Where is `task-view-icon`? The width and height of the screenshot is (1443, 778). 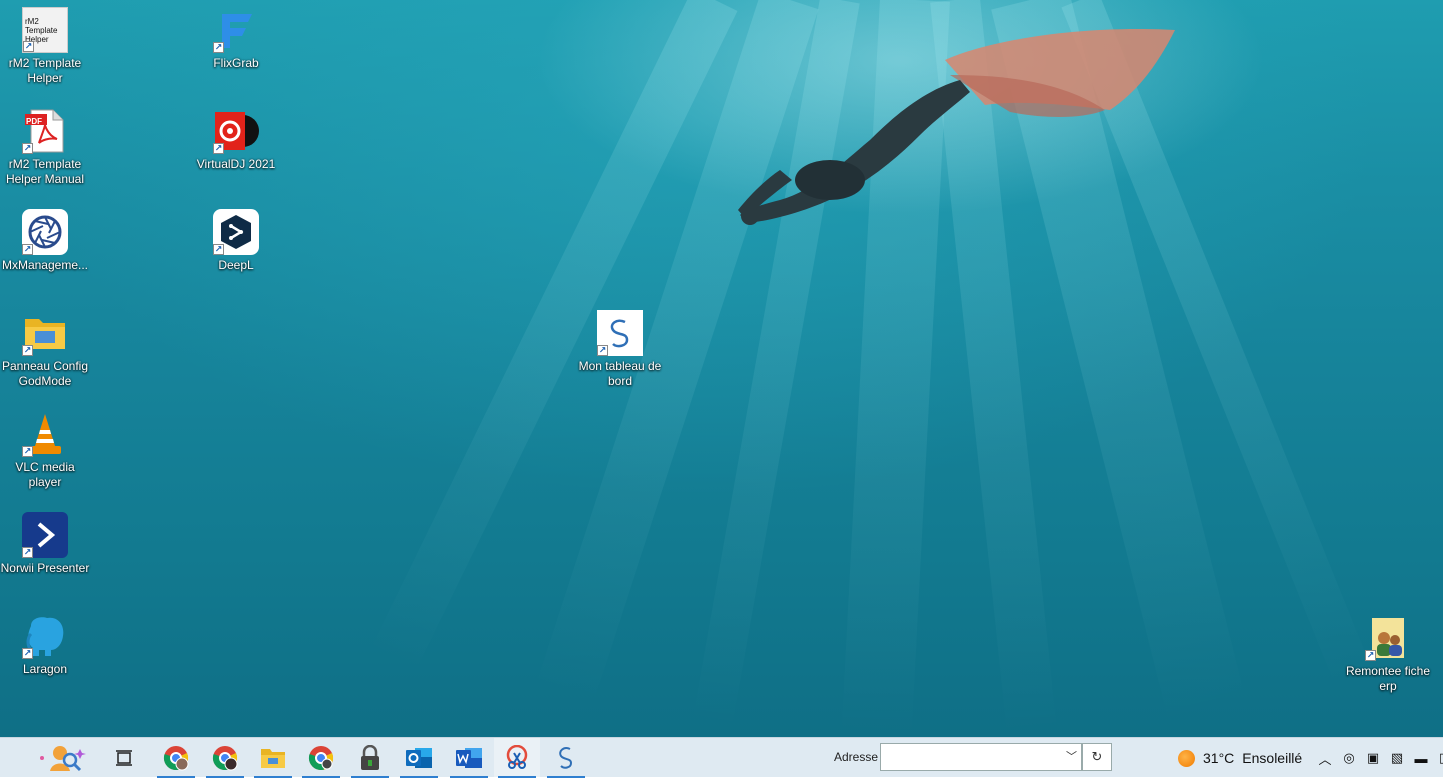 task-view-icon is located at coordinates (124, 758).